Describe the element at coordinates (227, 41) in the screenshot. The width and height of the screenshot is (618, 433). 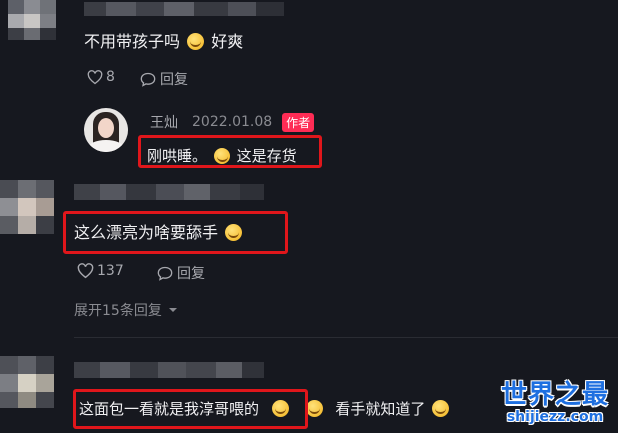
I see `comment-text-tail: 好爽` at that location.